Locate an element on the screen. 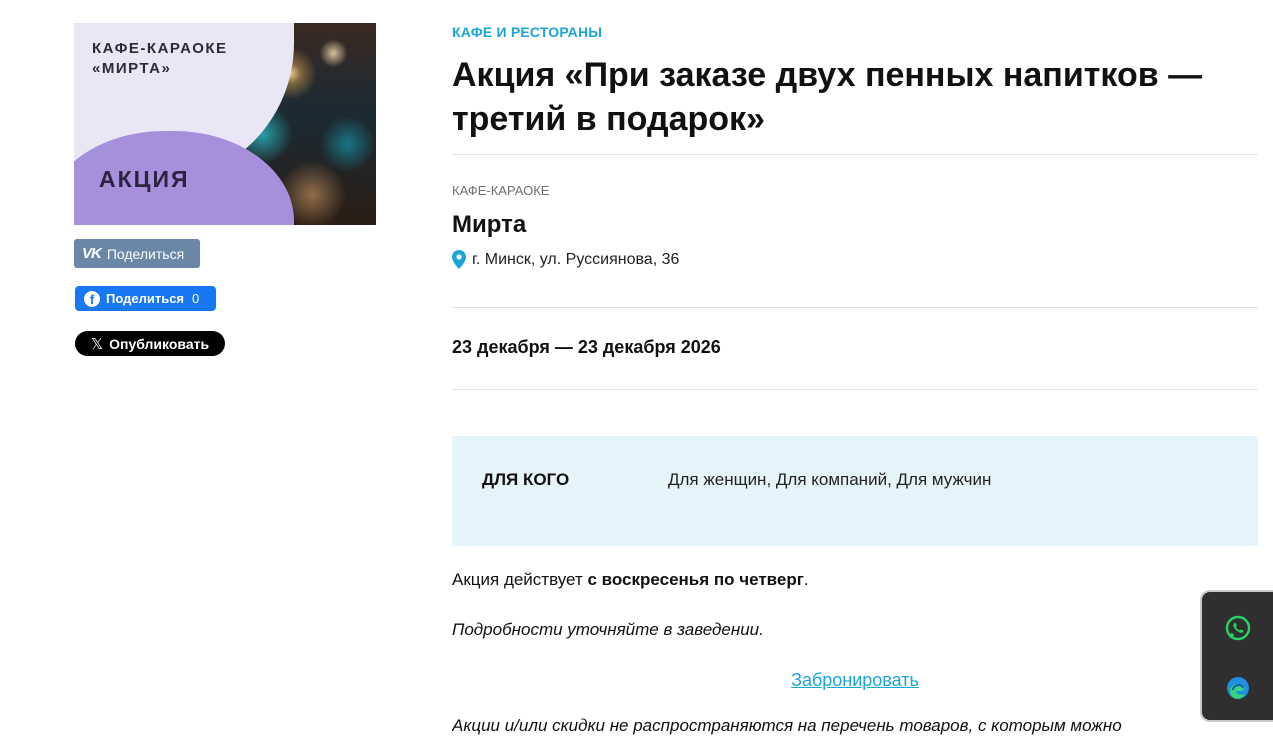 This screenshot has width=1273, height=736. target-value: Для женщин, Для компаний, Для мужчин is located at coordinates (830, 479).